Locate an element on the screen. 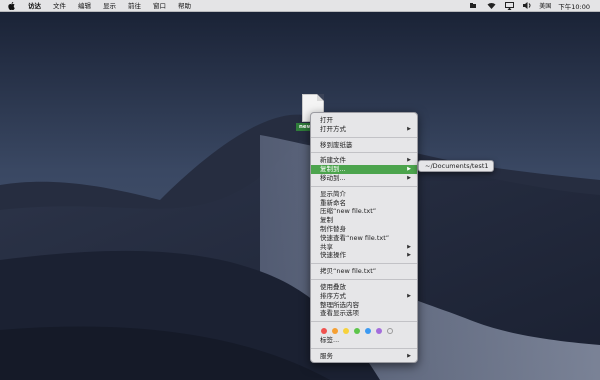 This screenshot has width=600, height=380. context-menu-item-label: 共享 is located at coordinates (326, 246).